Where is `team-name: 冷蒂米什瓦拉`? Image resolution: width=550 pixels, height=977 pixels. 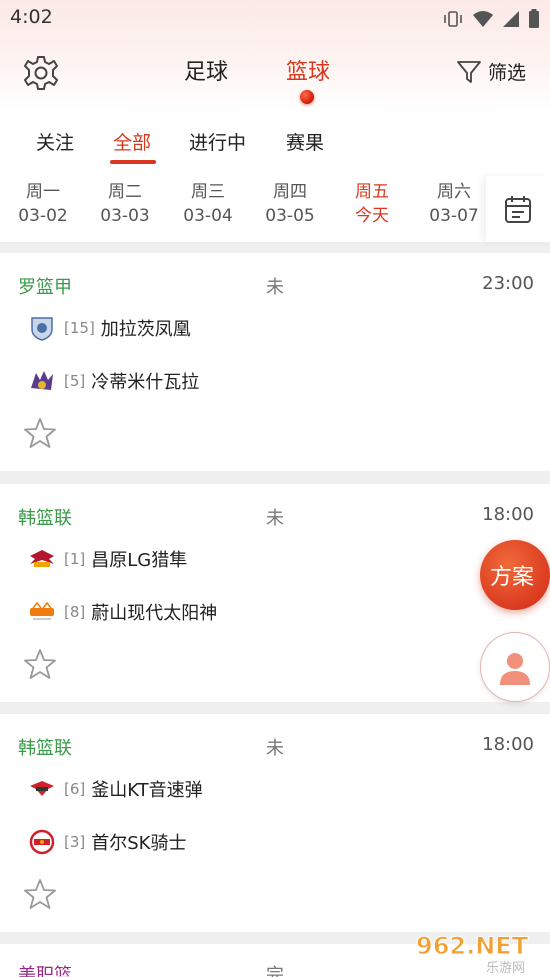
team-name: 冷蒂米什瓦拉 is located at coordinates (145, 382).